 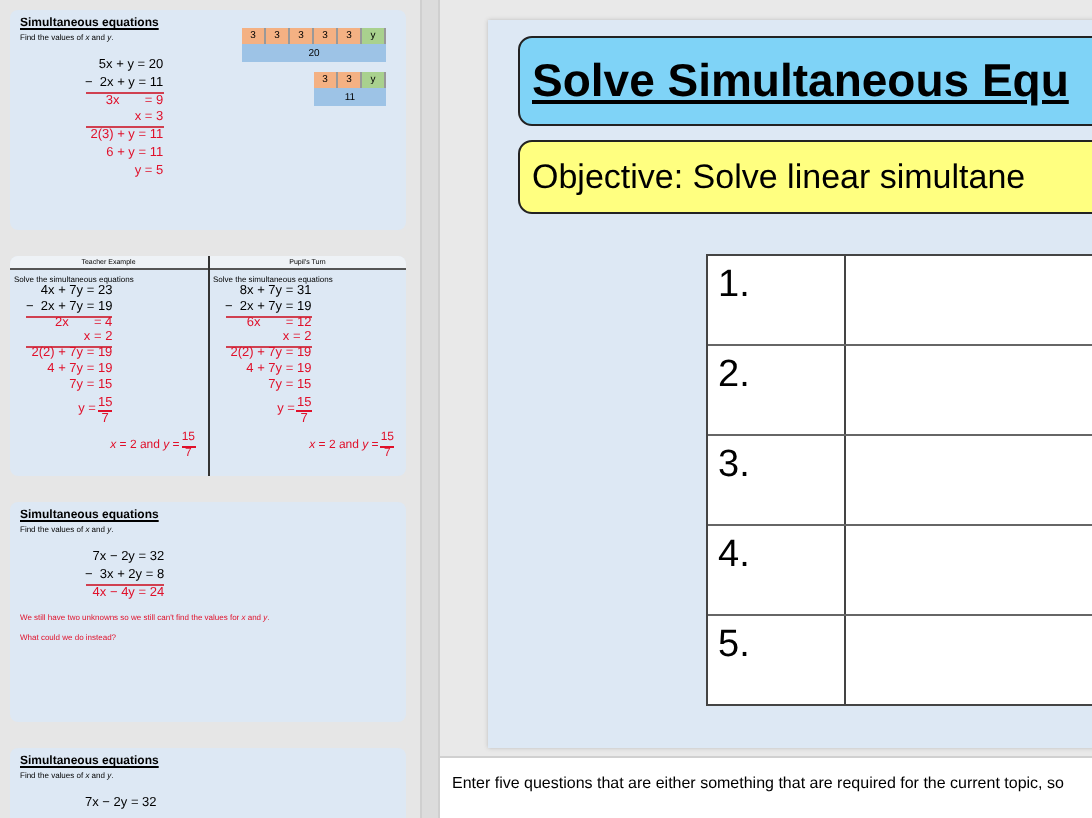 What do you see at coordinates (208, 366) in the screenshot?
I see `slide-thumbnail` at bounding box center [208, 366].